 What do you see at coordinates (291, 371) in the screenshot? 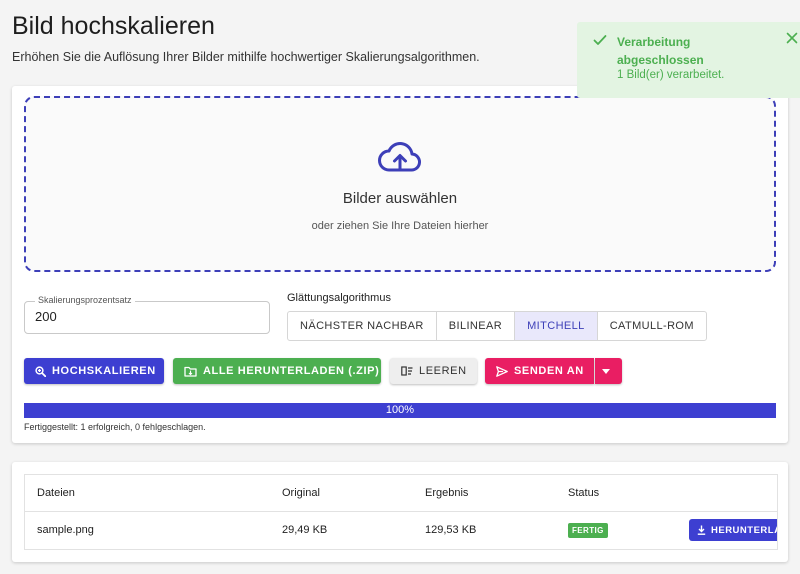
I see `download-all-button-label: ALLE HERUNTERLADEN (.ZIP)` at bounding box center [291, 371].